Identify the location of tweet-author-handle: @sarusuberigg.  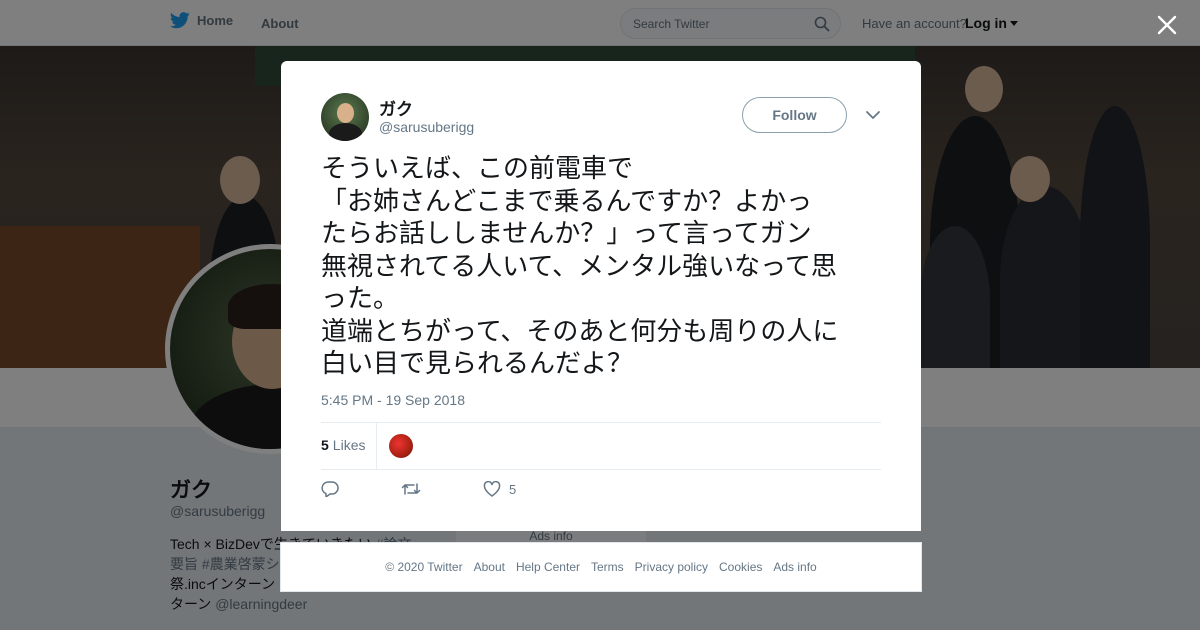
(426, 127).